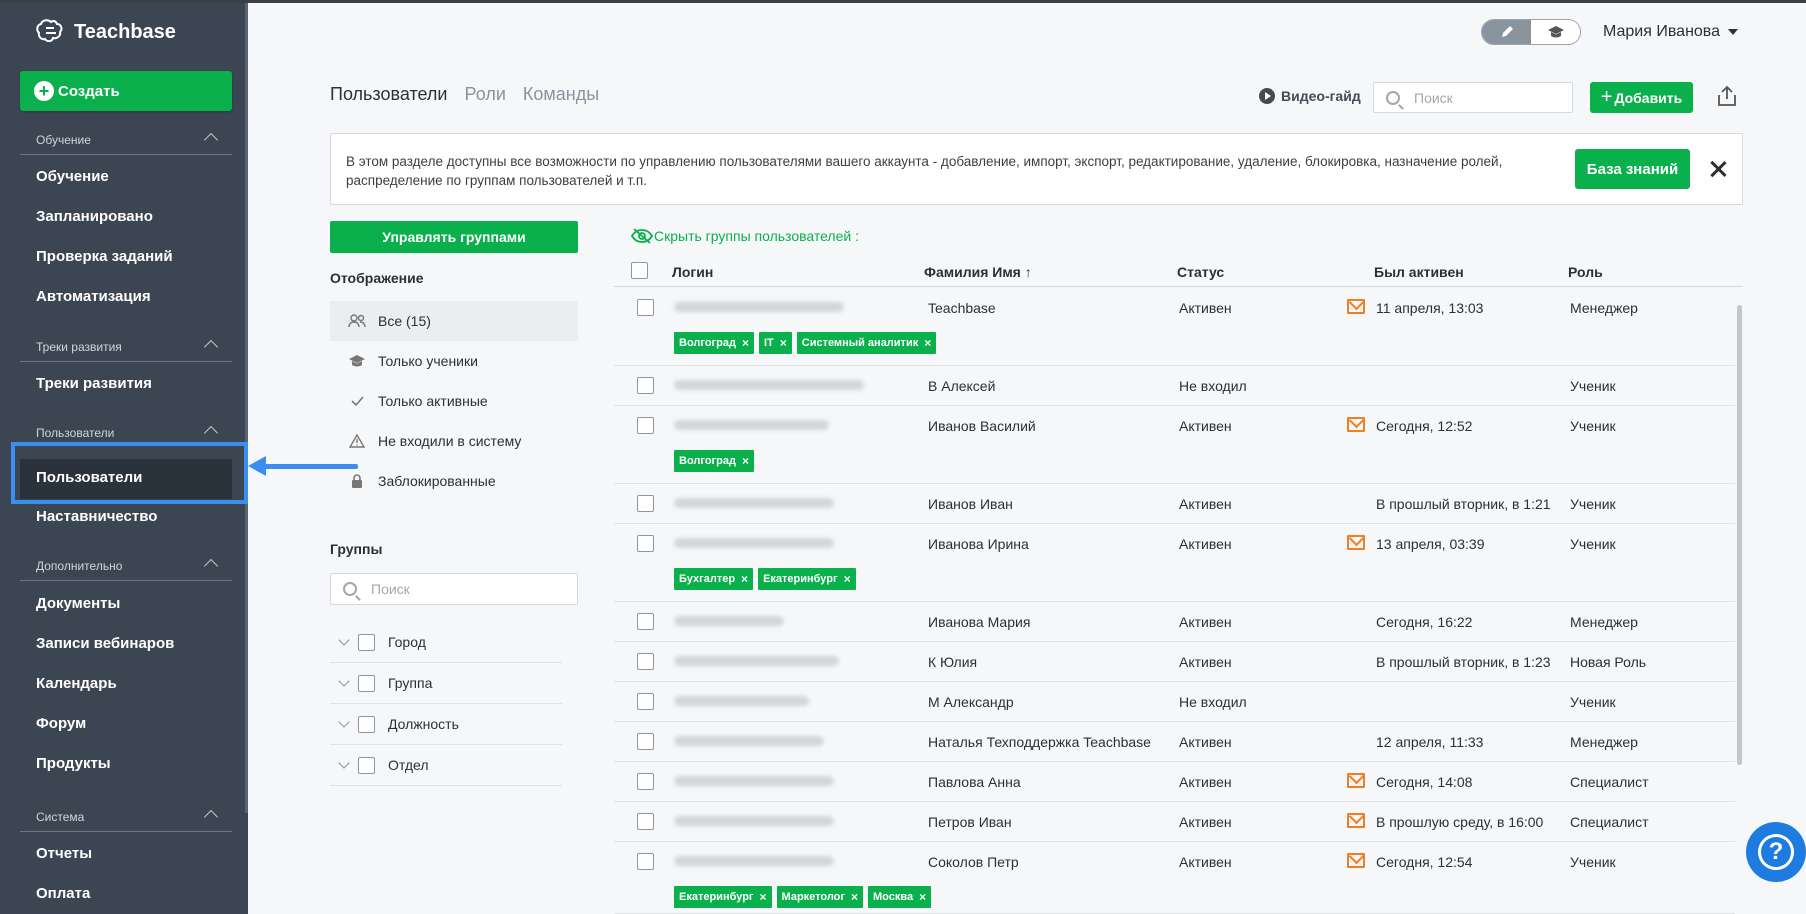 This screenshot has width=1806, height=914. What do you see at coordinates (454, 401) in the screenshot?
I see `filter-active-only: Только активные` at bounding box center [454, 401].